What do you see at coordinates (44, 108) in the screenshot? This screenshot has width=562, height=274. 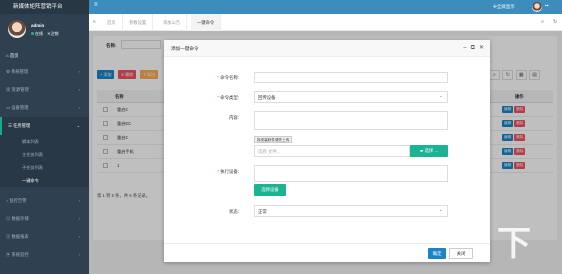 I see `sidebar-item-devices: ▭ 设备管理 ‹` at bounding box center [44, 108].